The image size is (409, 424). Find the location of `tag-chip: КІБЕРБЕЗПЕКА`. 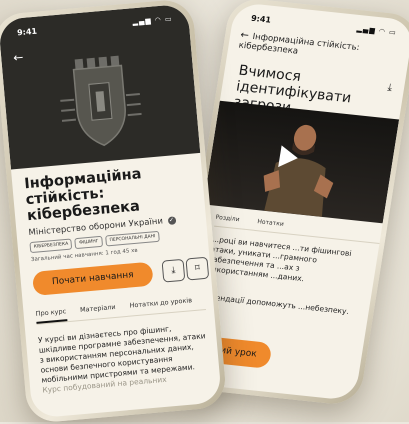

tag-chip: КІБЕРБЕЗПЕКА is located at coordinates (51, 246).